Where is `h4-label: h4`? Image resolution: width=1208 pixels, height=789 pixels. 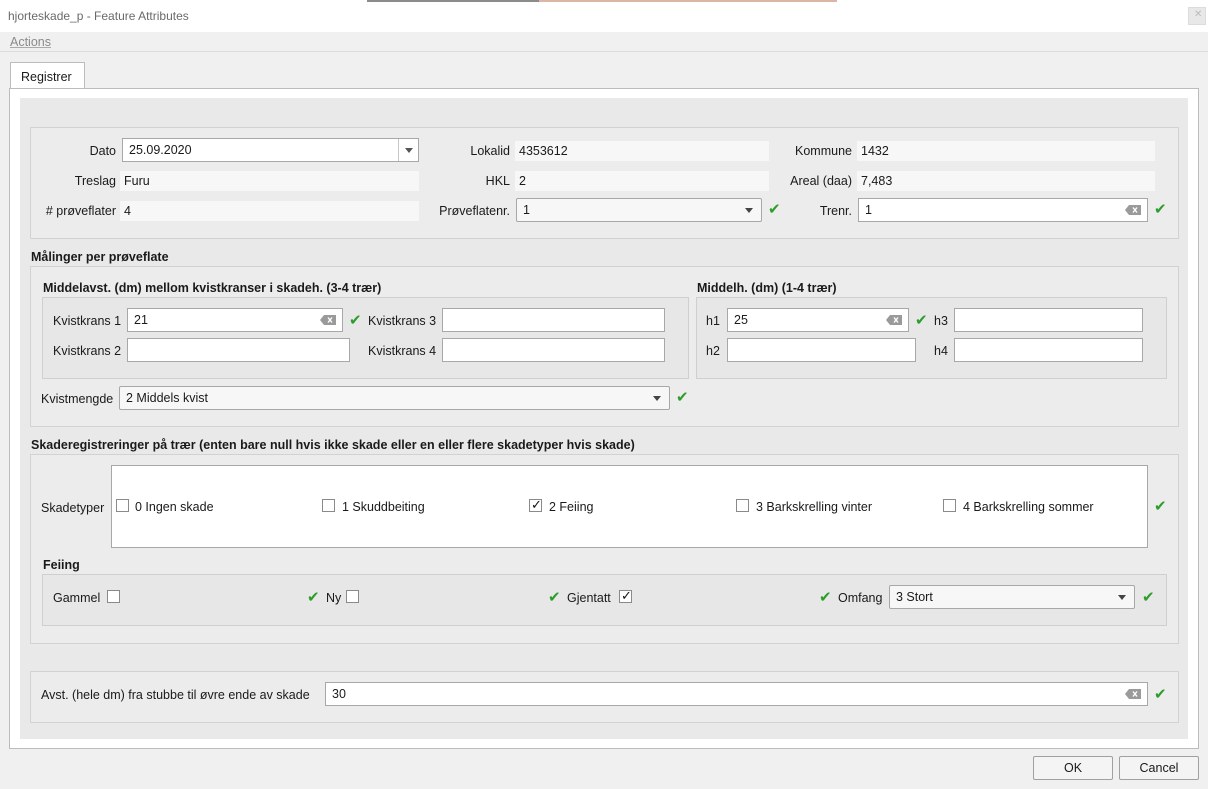
h4-label: h4 is located at coordinates (941, 351).